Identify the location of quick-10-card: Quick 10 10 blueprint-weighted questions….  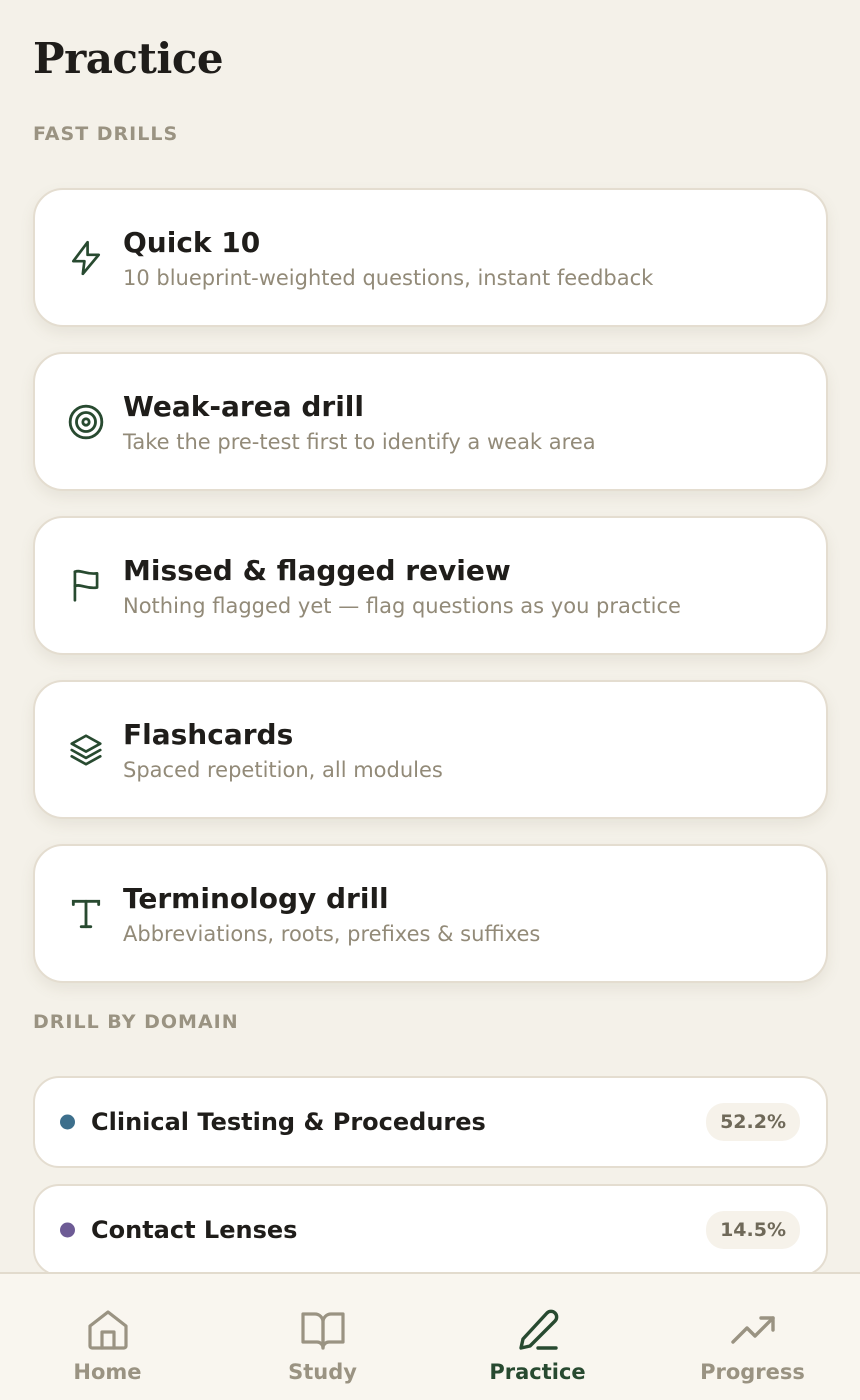
(430, 257).